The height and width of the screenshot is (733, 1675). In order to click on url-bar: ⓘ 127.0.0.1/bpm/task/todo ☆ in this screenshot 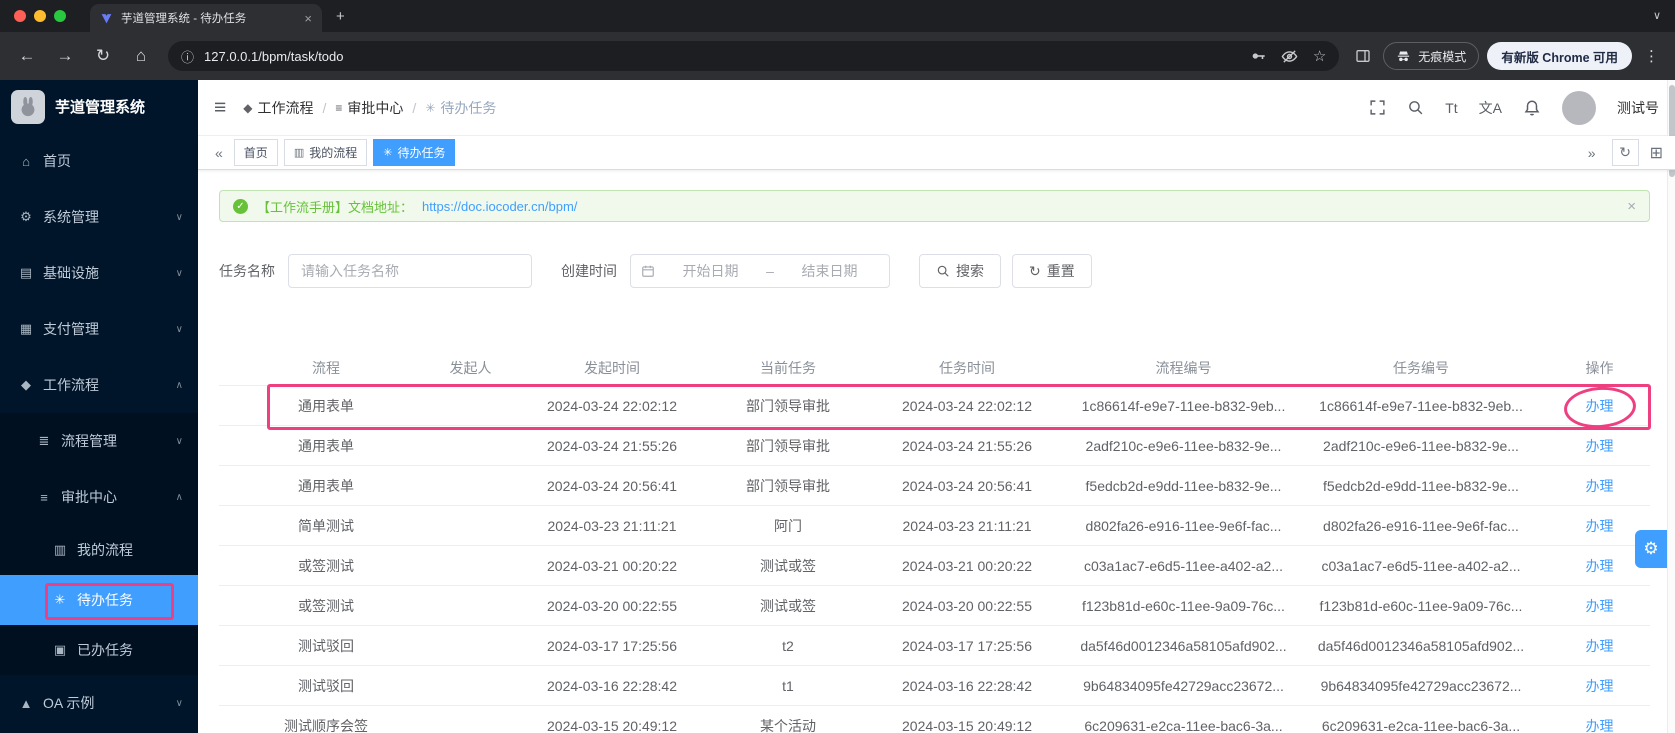, I will do `click(754, 56)`.